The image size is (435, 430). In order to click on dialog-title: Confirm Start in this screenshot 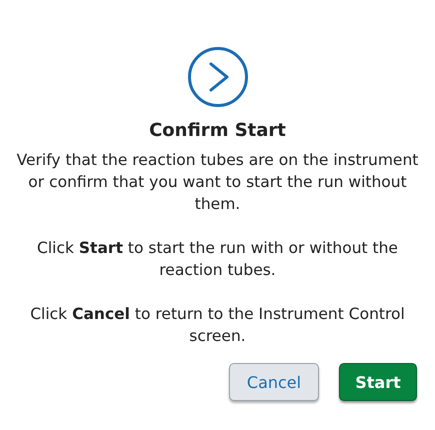, I will do `click(217, 130)`.